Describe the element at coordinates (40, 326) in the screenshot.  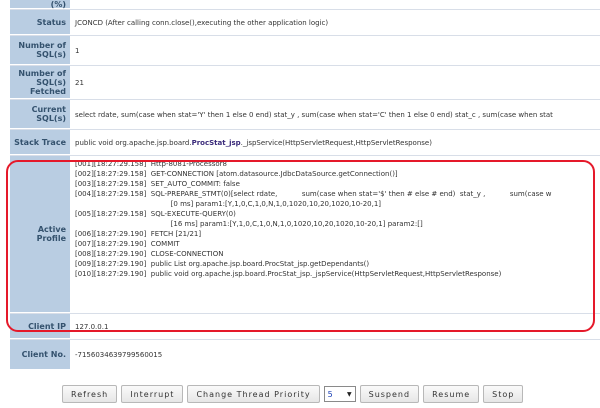
I see `label-client-ip: Client IP` at that location.